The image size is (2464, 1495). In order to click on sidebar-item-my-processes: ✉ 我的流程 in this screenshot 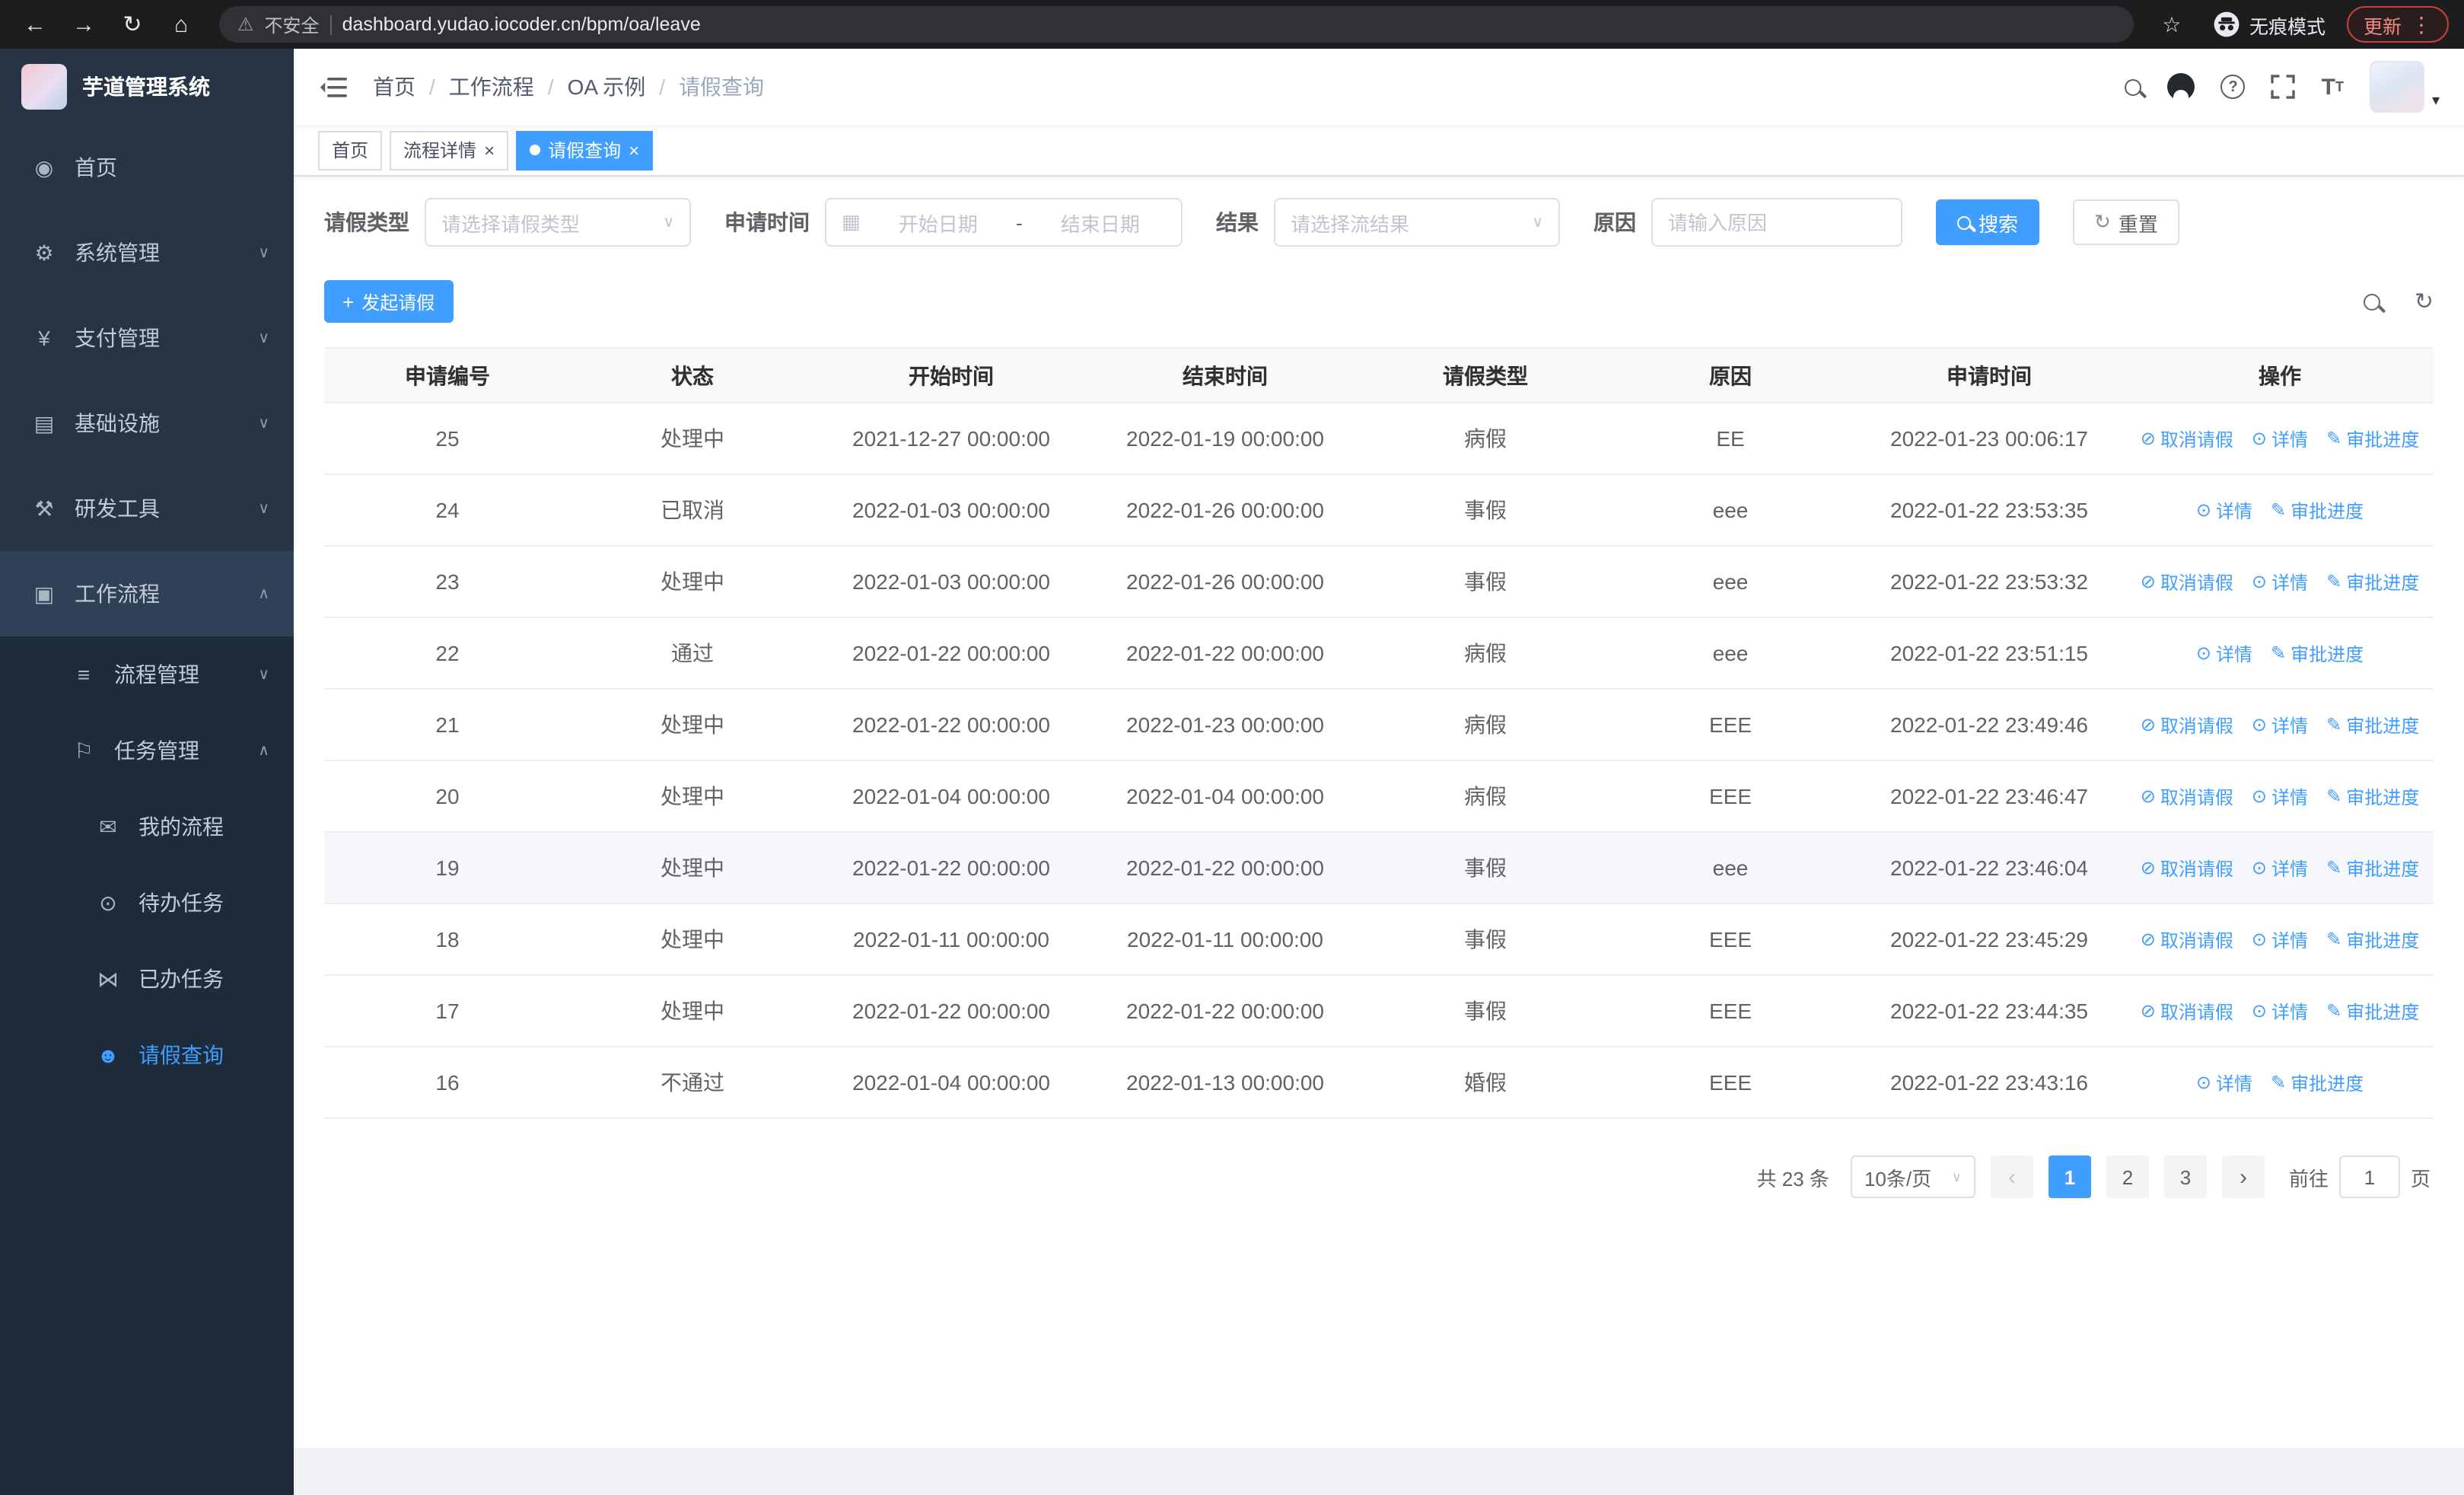, I will do `click(147, 827)`.